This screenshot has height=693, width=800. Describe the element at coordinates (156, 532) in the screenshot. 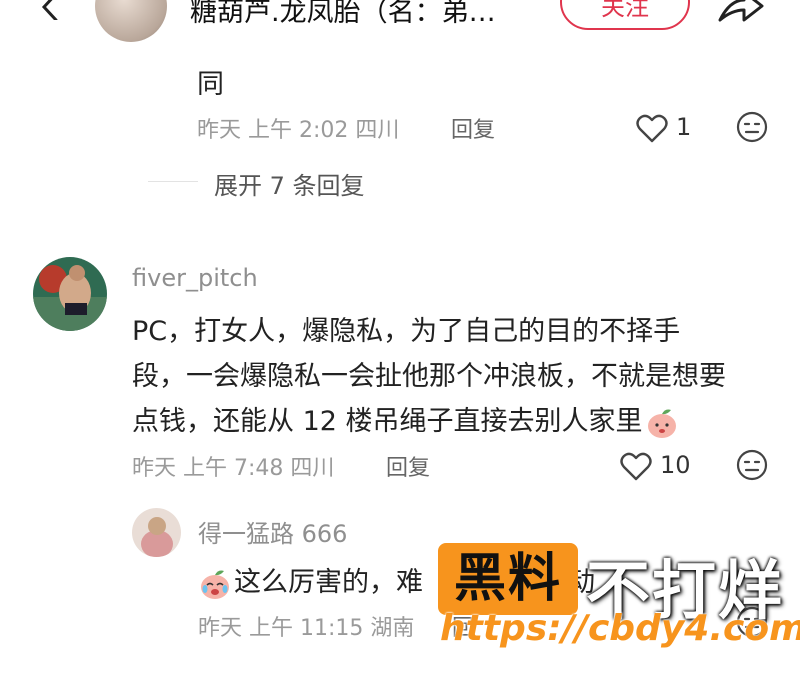

I see `replier-avatar` at that location.